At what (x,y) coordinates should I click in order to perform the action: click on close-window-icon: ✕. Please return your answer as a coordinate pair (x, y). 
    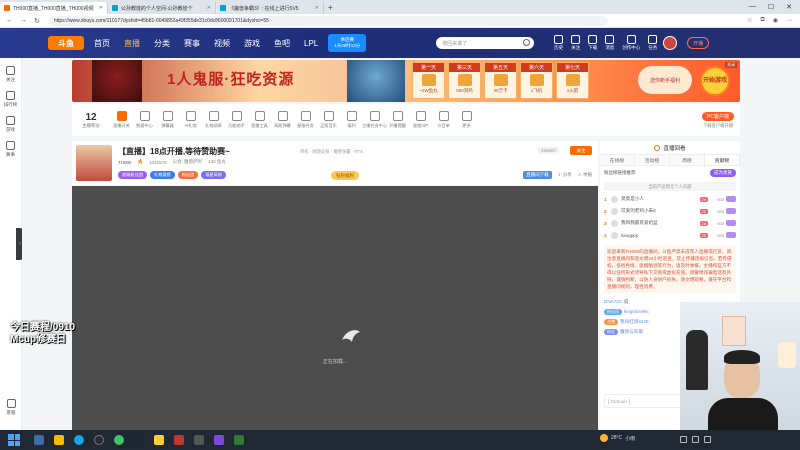
    Looking at the image, I should click on (789, 7).